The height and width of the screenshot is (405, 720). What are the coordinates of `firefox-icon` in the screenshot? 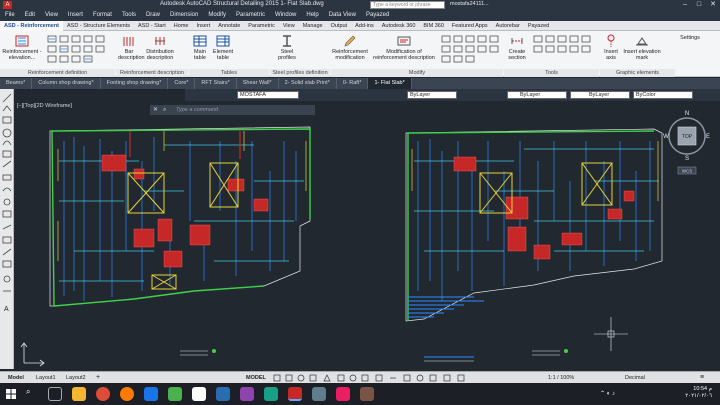 It's located at (127, 394).